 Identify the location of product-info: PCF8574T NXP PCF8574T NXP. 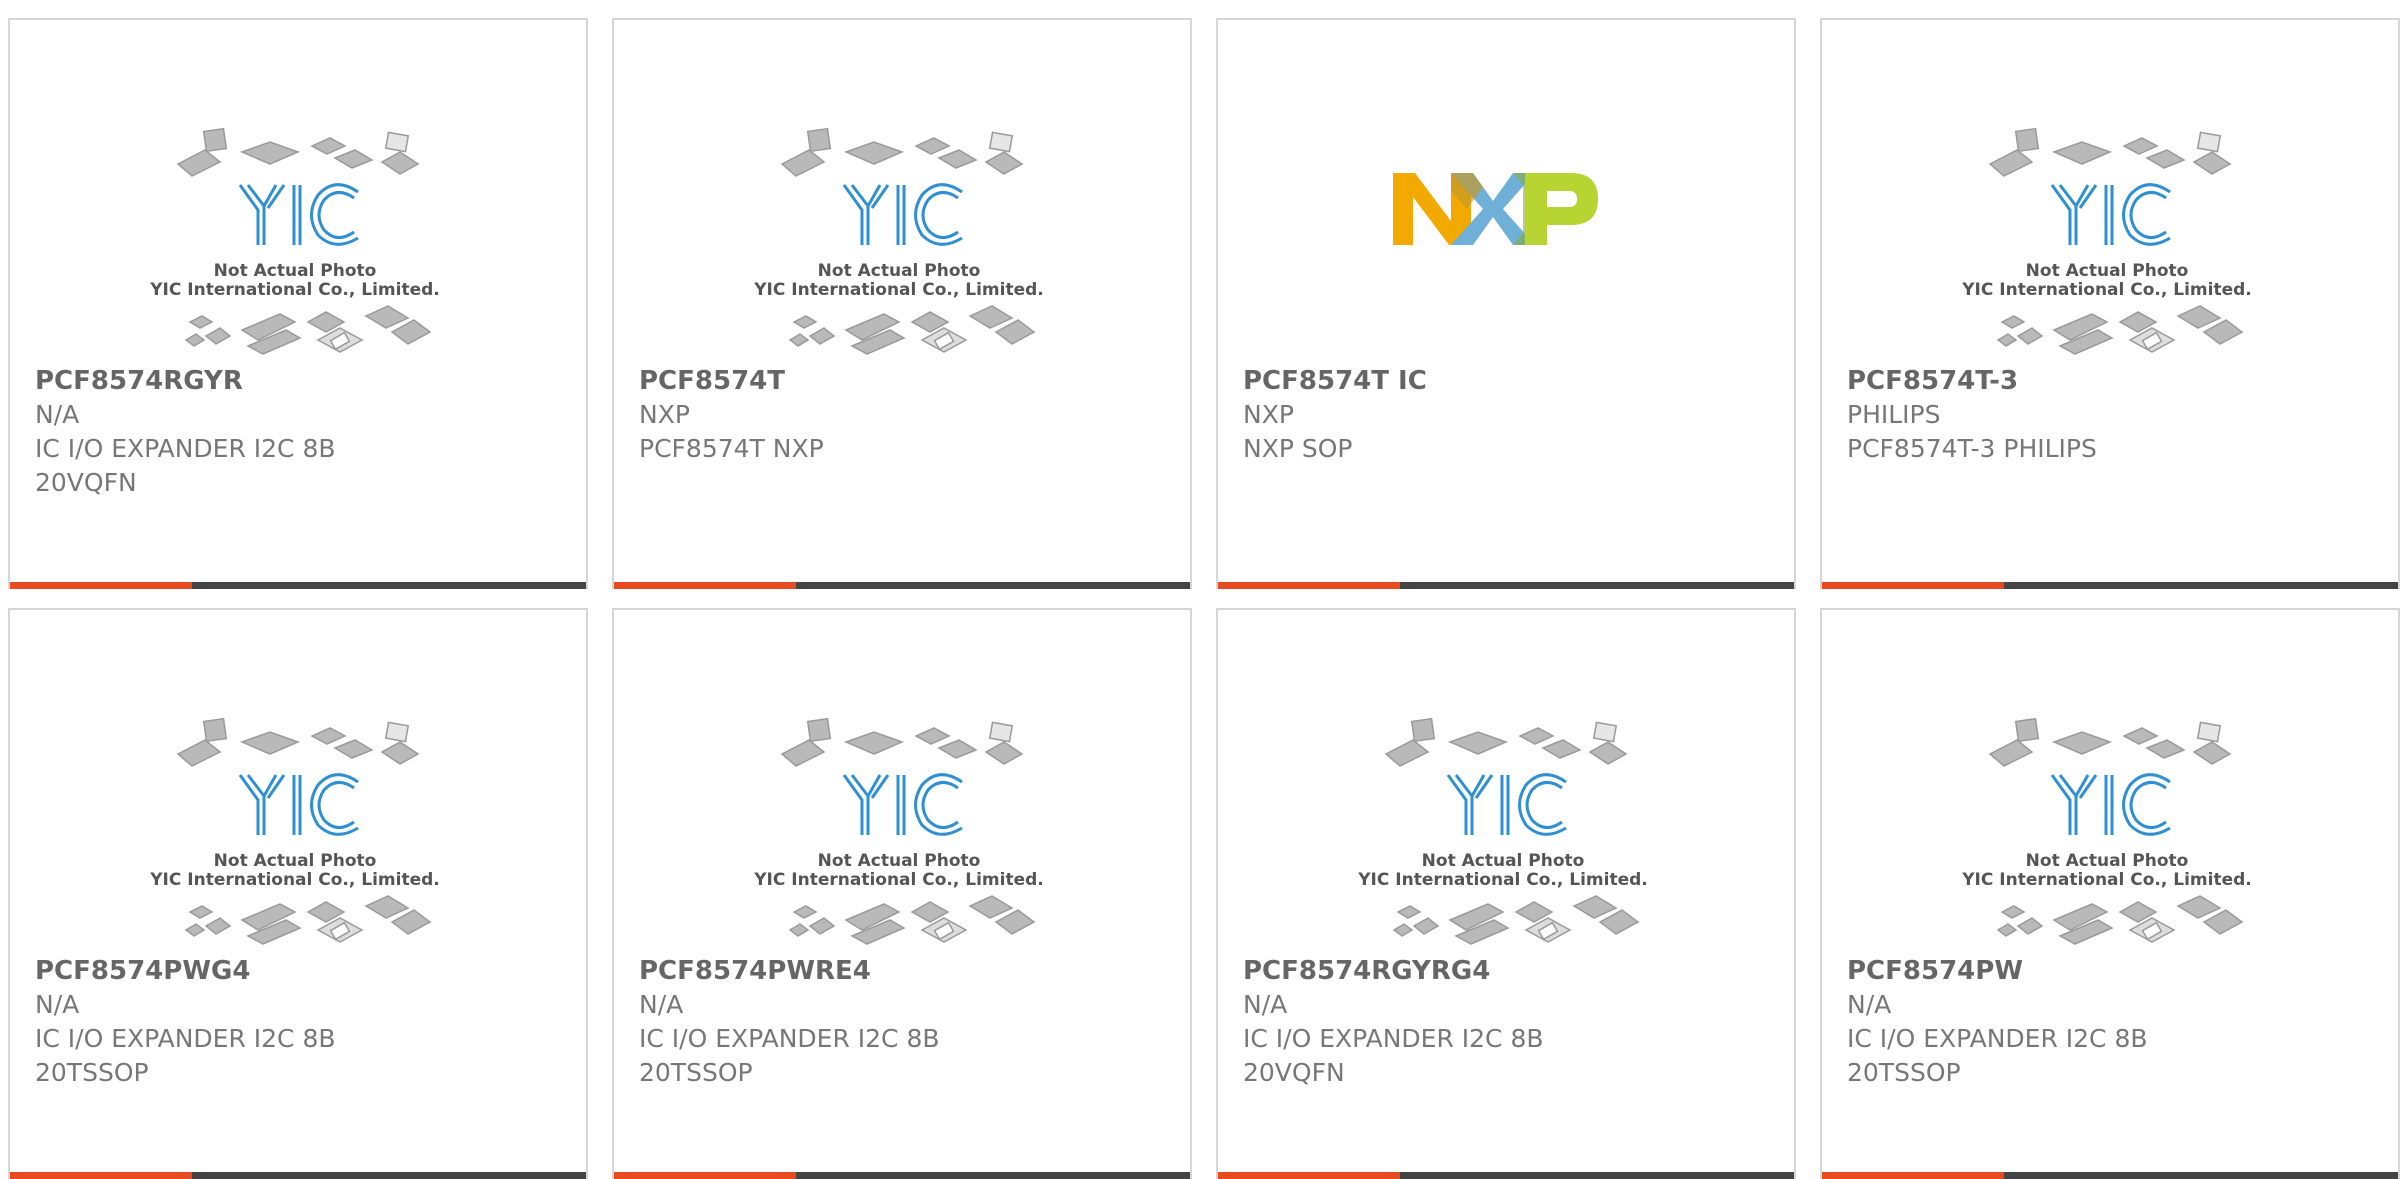
(904, 415).